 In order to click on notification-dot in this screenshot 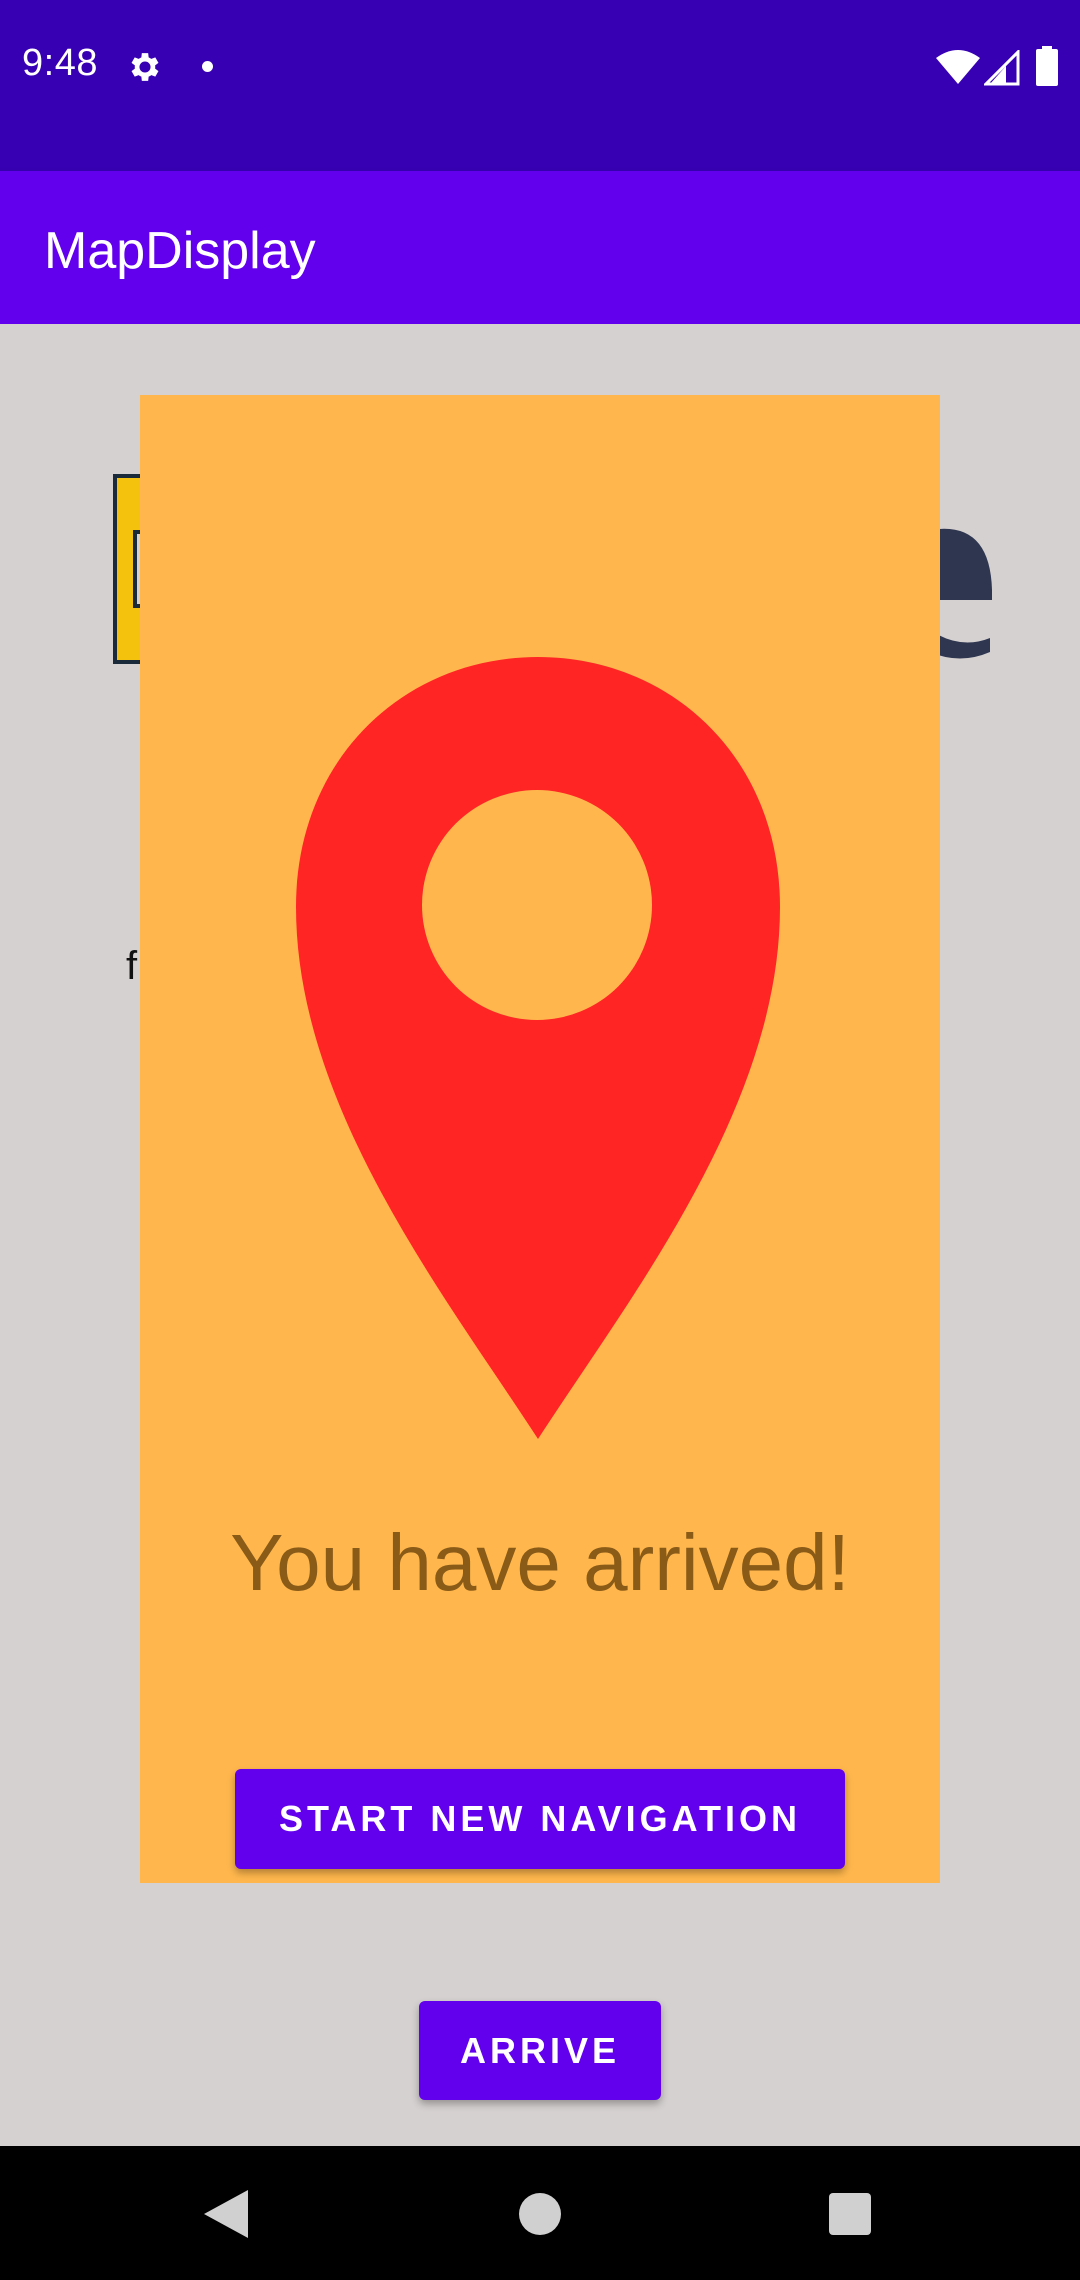, I will do `click(207, 66)`.